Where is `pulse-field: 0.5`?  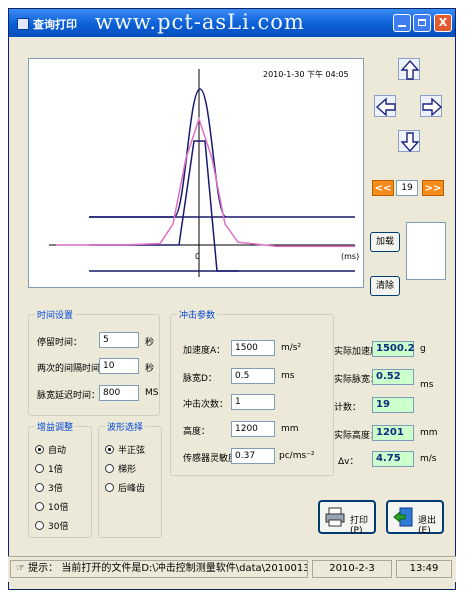 pulse-field: 0.5 is located at coordinates (253, 376).